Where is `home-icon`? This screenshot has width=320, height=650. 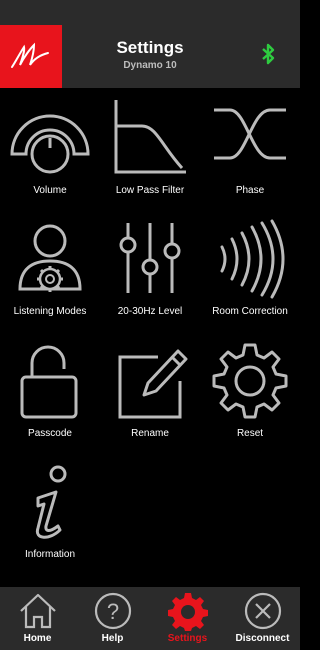
home-icon is located at coordinates (37, 611).